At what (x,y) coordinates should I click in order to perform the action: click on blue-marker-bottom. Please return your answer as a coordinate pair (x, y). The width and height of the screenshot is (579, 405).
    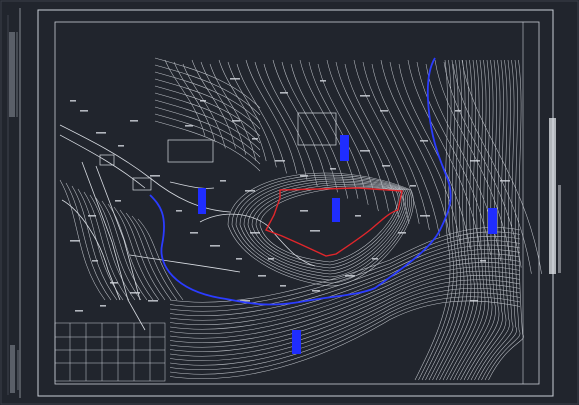
    Looking at the image, I should click on (296, 342).